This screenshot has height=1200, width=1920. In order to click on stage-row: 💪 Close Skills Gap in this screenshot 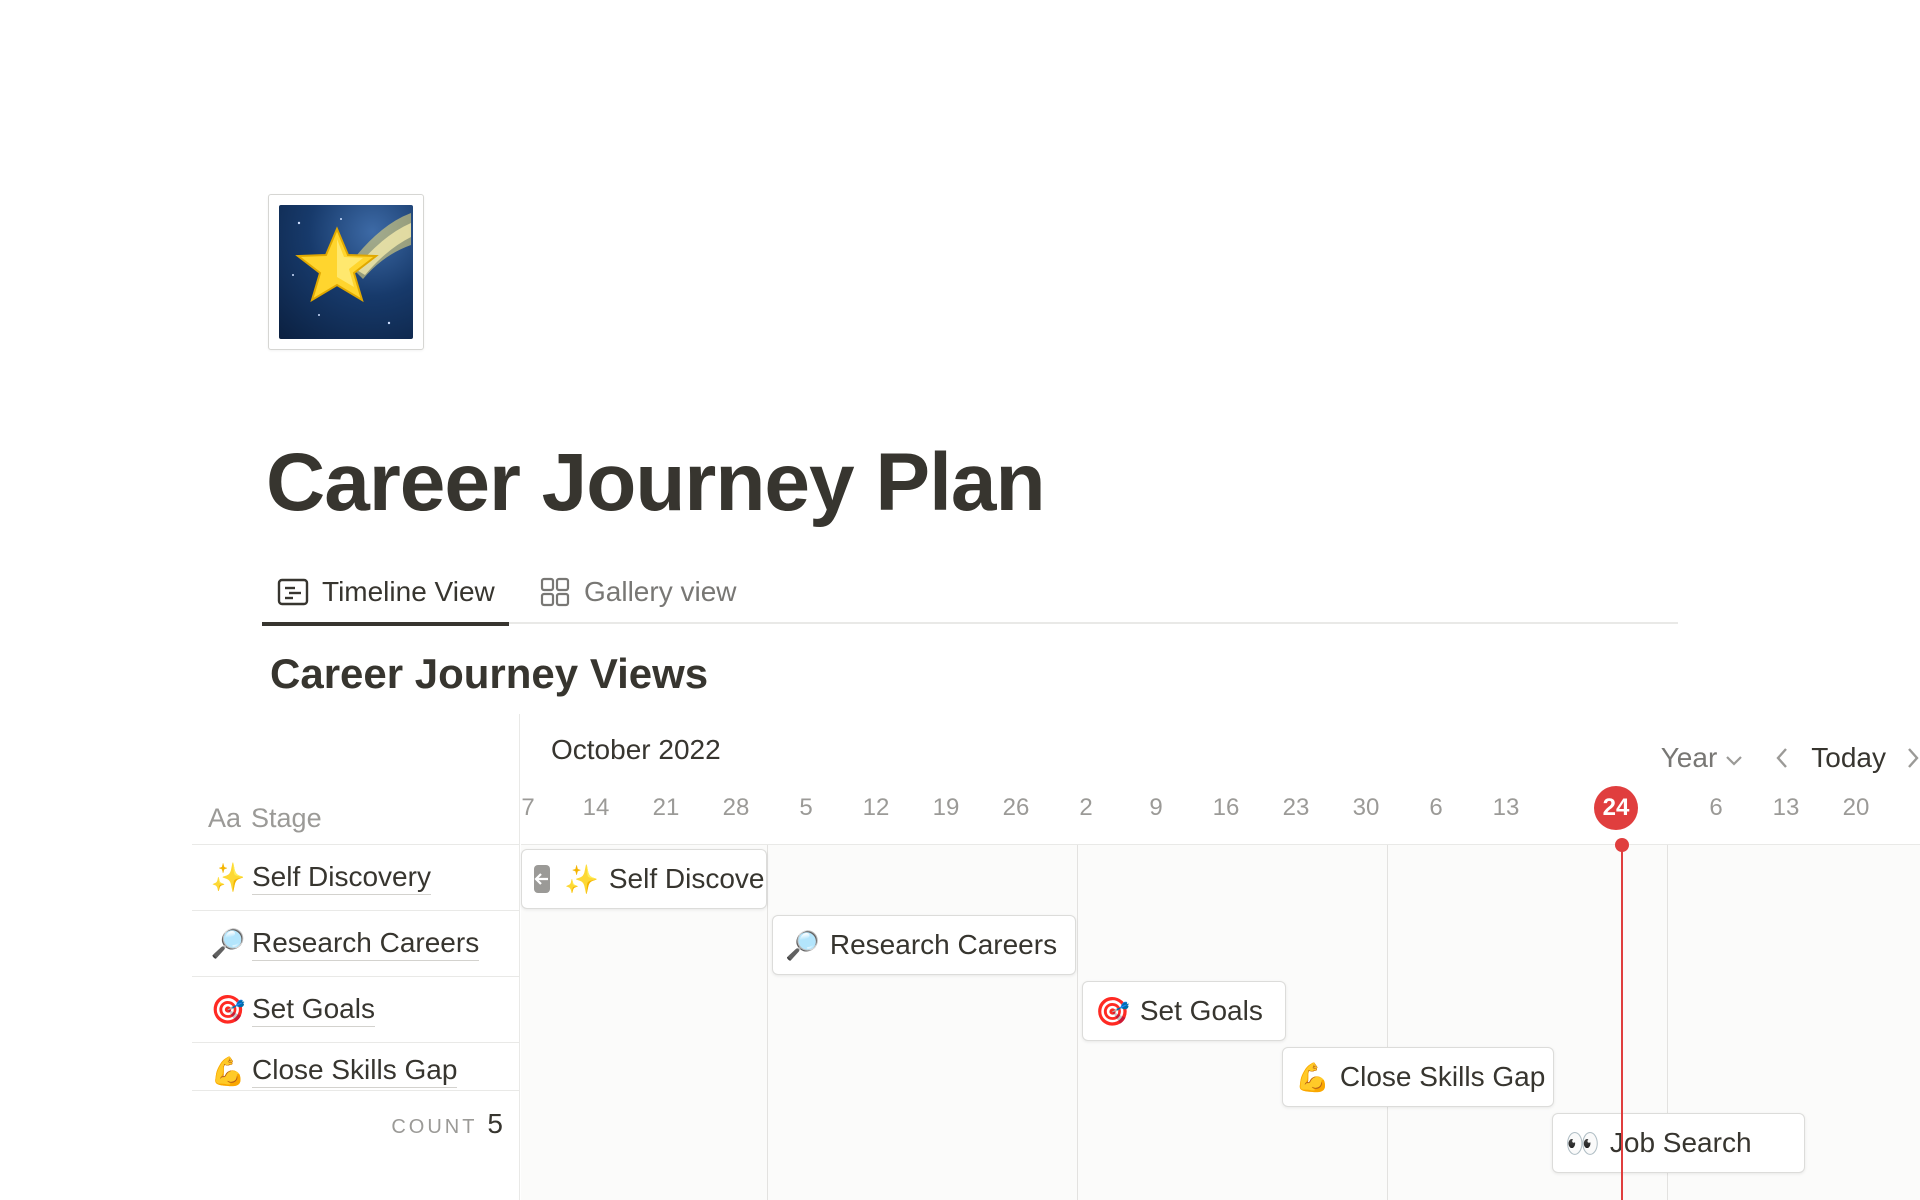, I will do `click(356, 1067)`.